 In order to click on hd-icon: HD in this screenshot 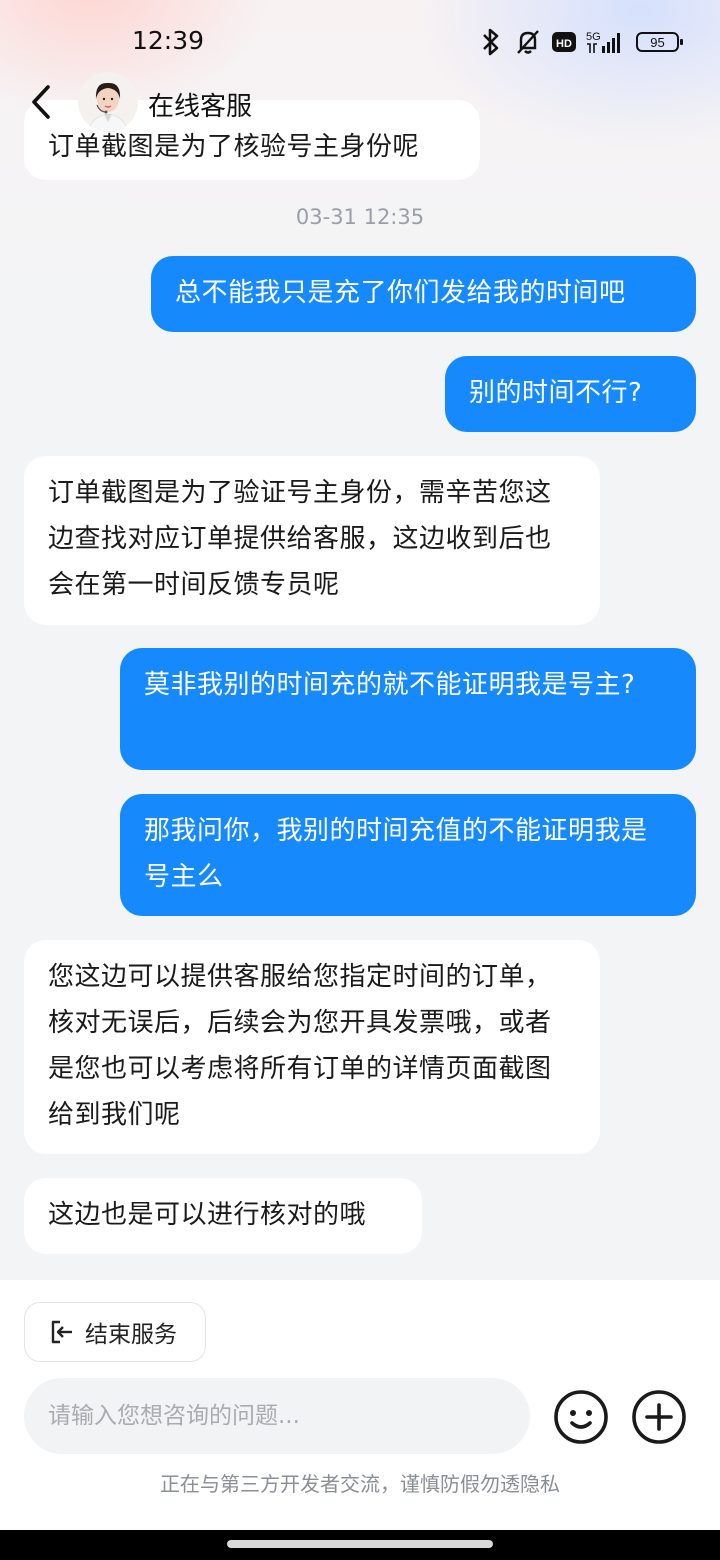, I will do `click(564, 42)`.